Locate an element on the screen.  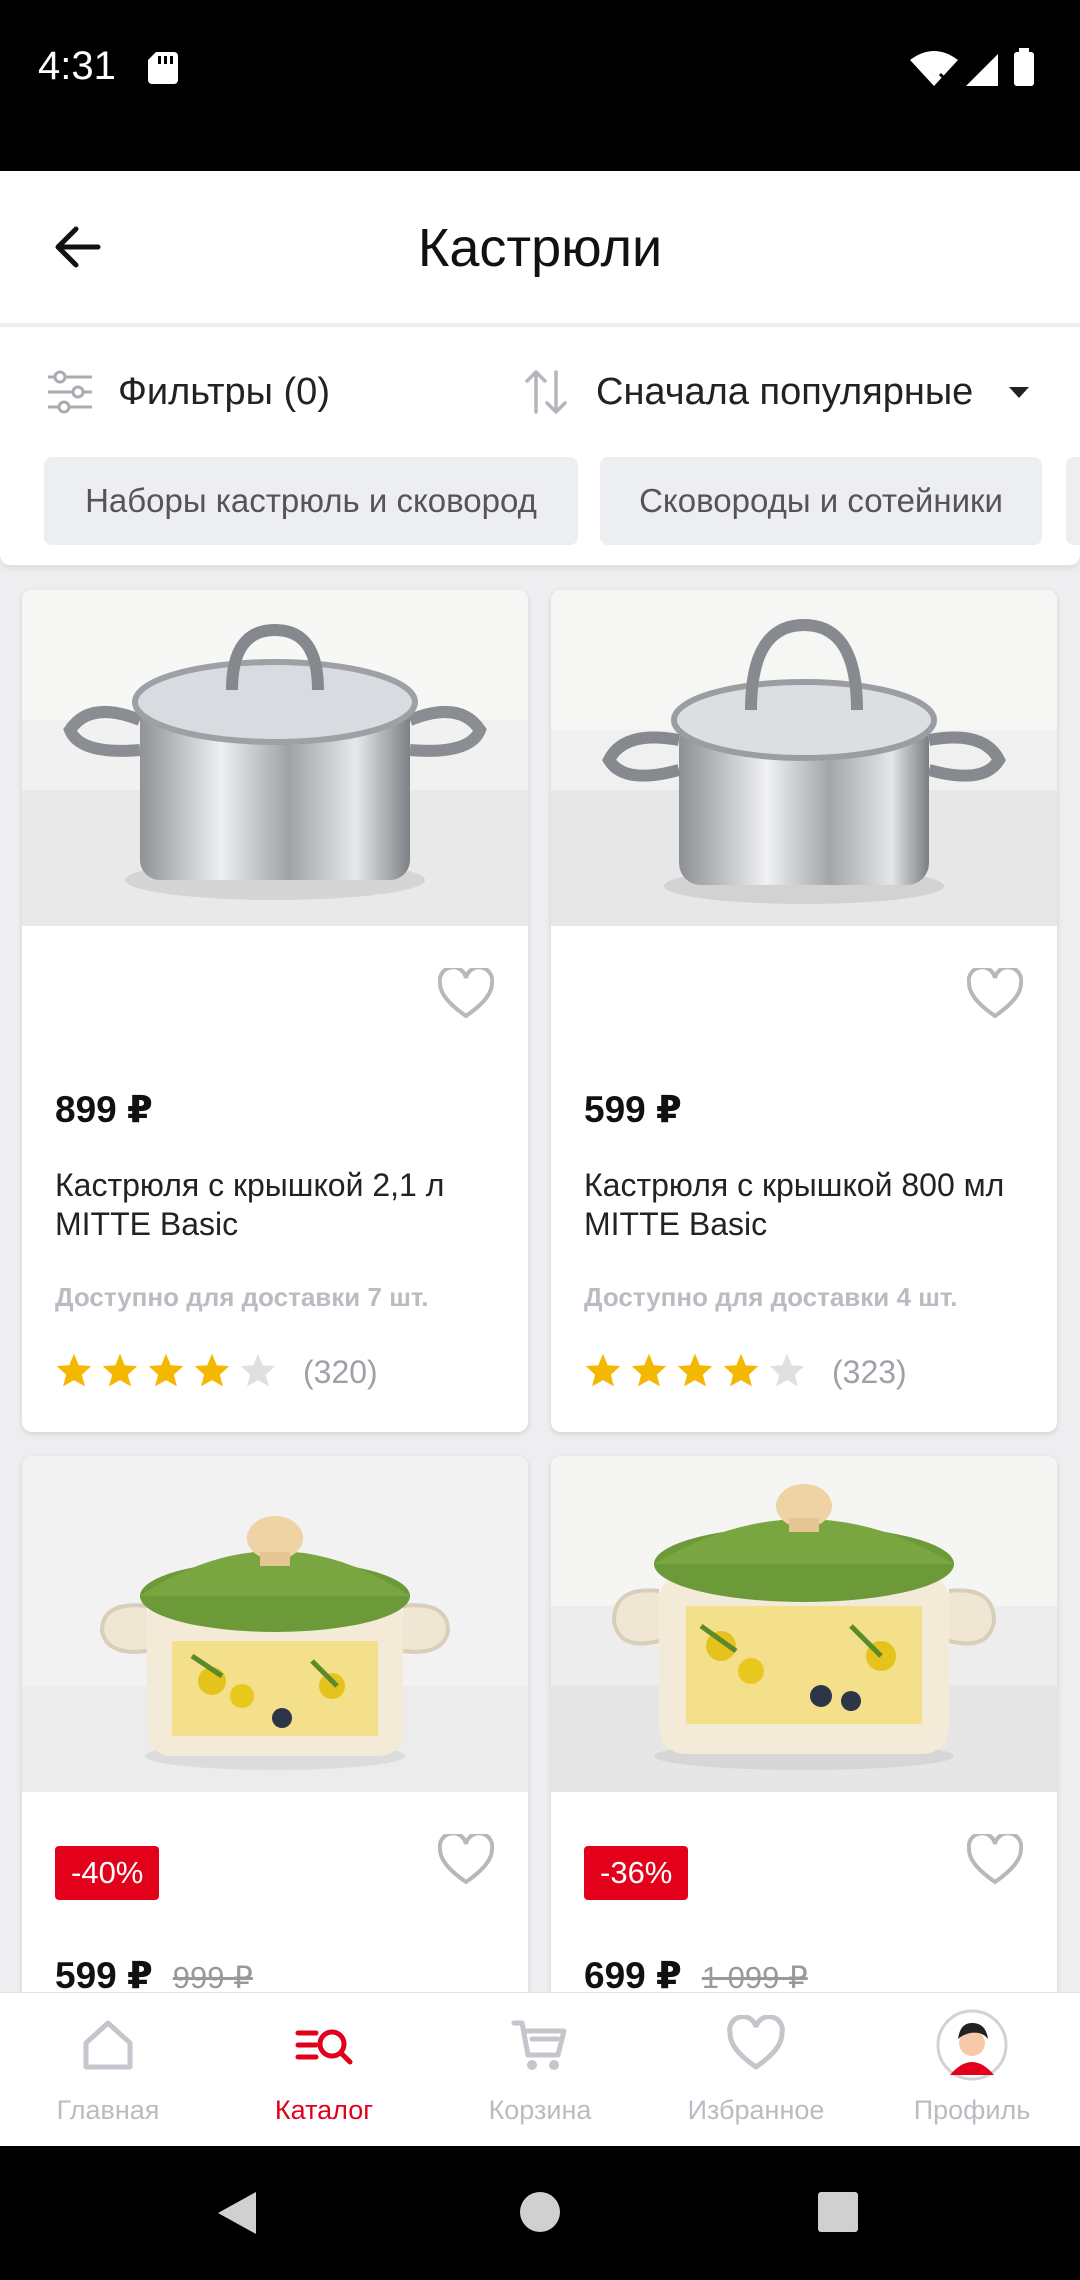
filters-label: Фильтры (0) is located at coordinates (224, 391).